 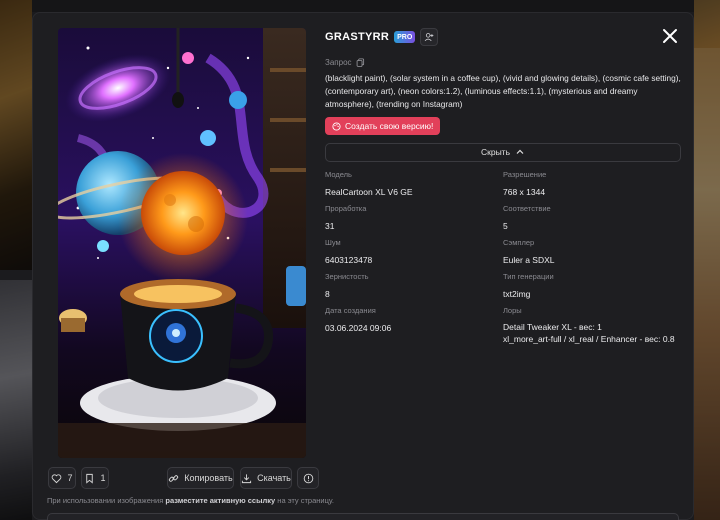 I want to click on param-label: Проработка, so click(x=346, y=208).